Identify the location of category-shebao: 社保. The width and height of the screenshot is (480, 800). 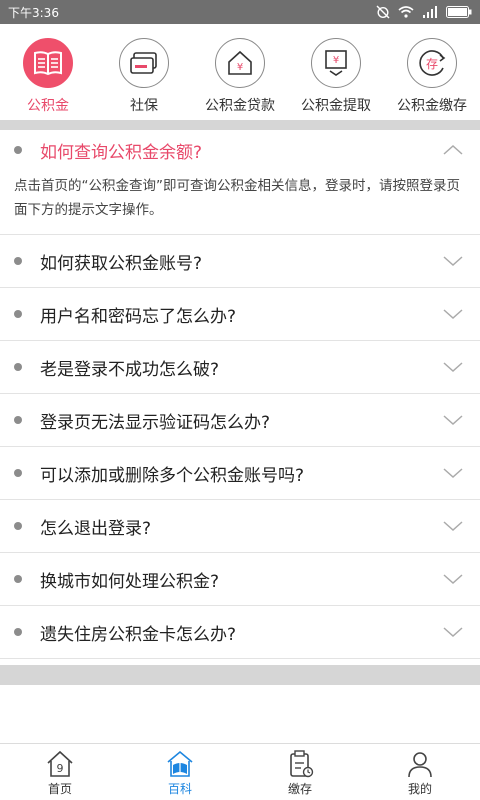
(144, 72).